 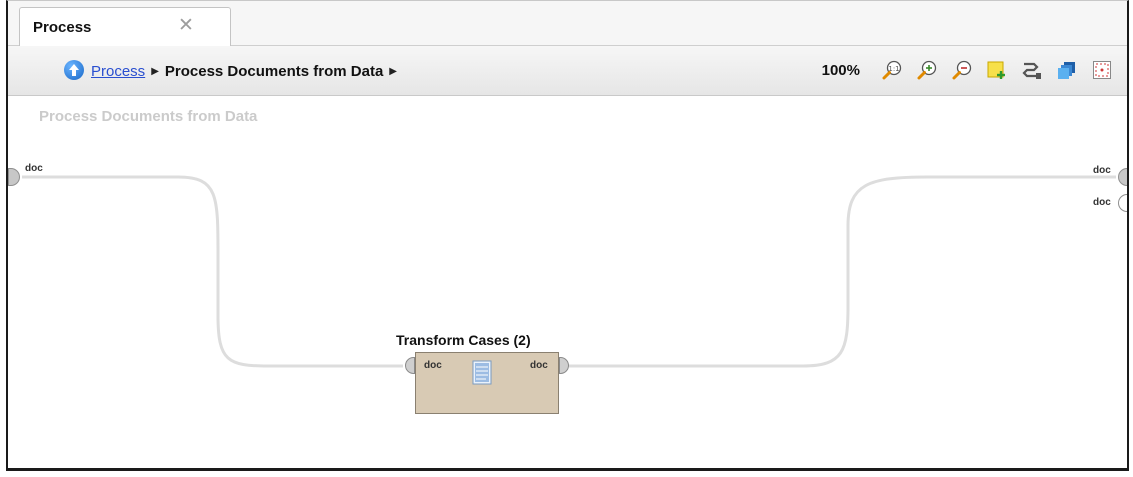 What do you see at coordinates (410, 365) in the screenshot?
I see `operator-input-port` at bounding box center [410, 365].